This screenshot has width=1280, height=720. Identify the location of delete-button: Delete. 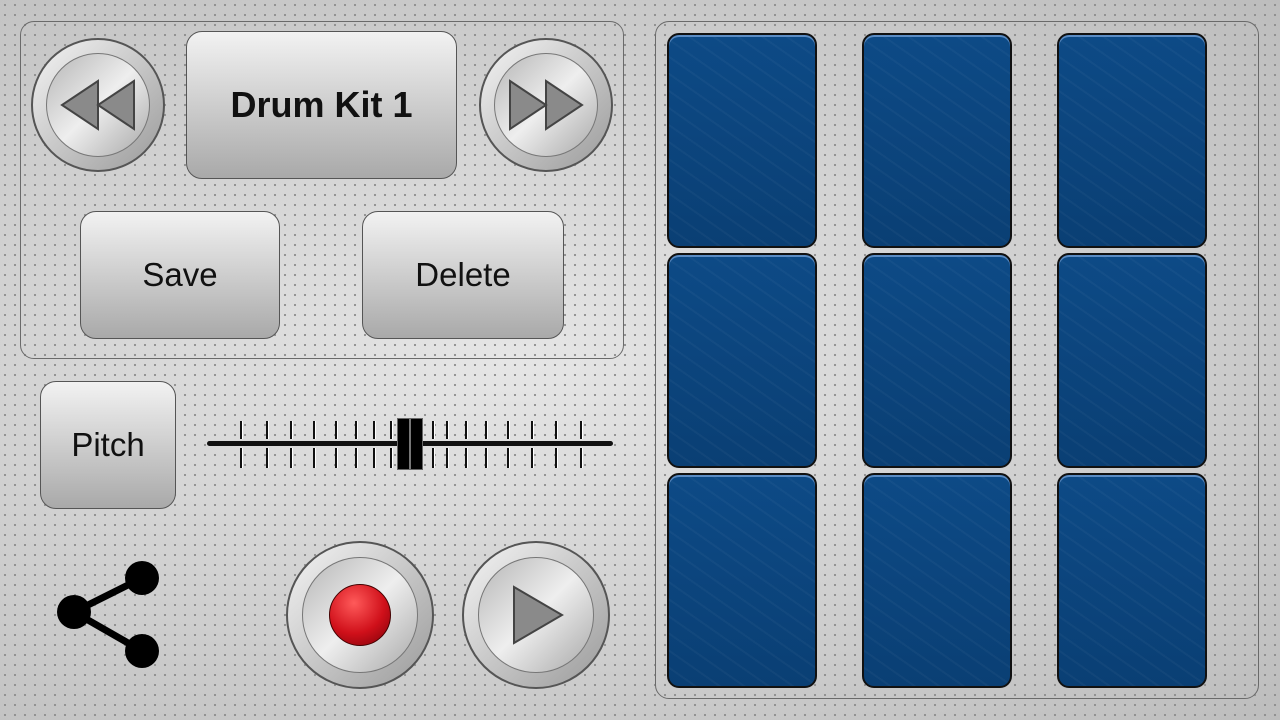
(463, 275).